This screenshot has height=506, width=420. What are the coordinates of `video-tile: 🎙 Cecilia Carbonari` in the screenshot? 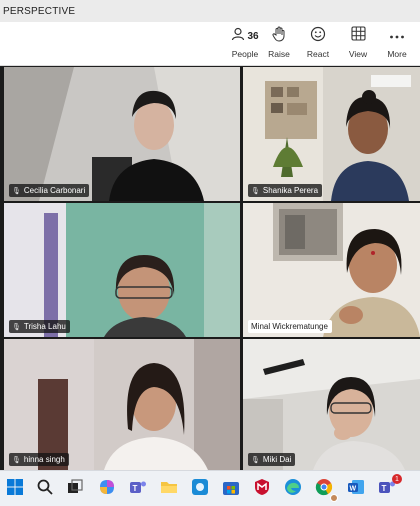 It's located at (122, 134).